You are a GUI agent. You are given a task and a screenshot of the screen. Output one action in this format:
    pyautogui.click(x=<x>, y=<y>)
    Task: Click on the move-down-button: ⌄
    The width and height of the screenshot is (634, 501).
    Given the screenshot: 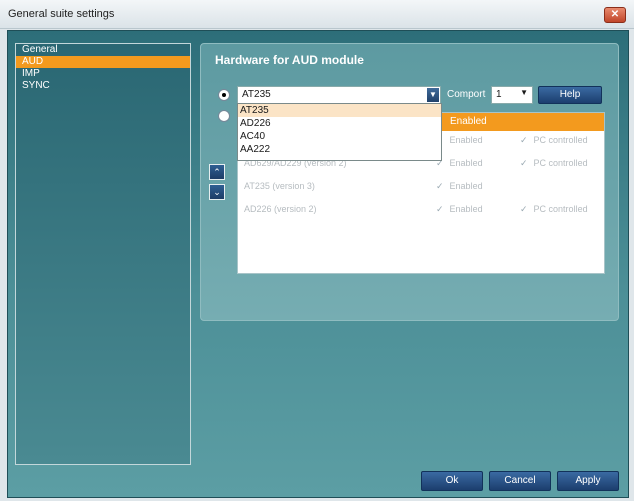 What is the action you would take?
    pyautogui.click(x=217, y=192)
    